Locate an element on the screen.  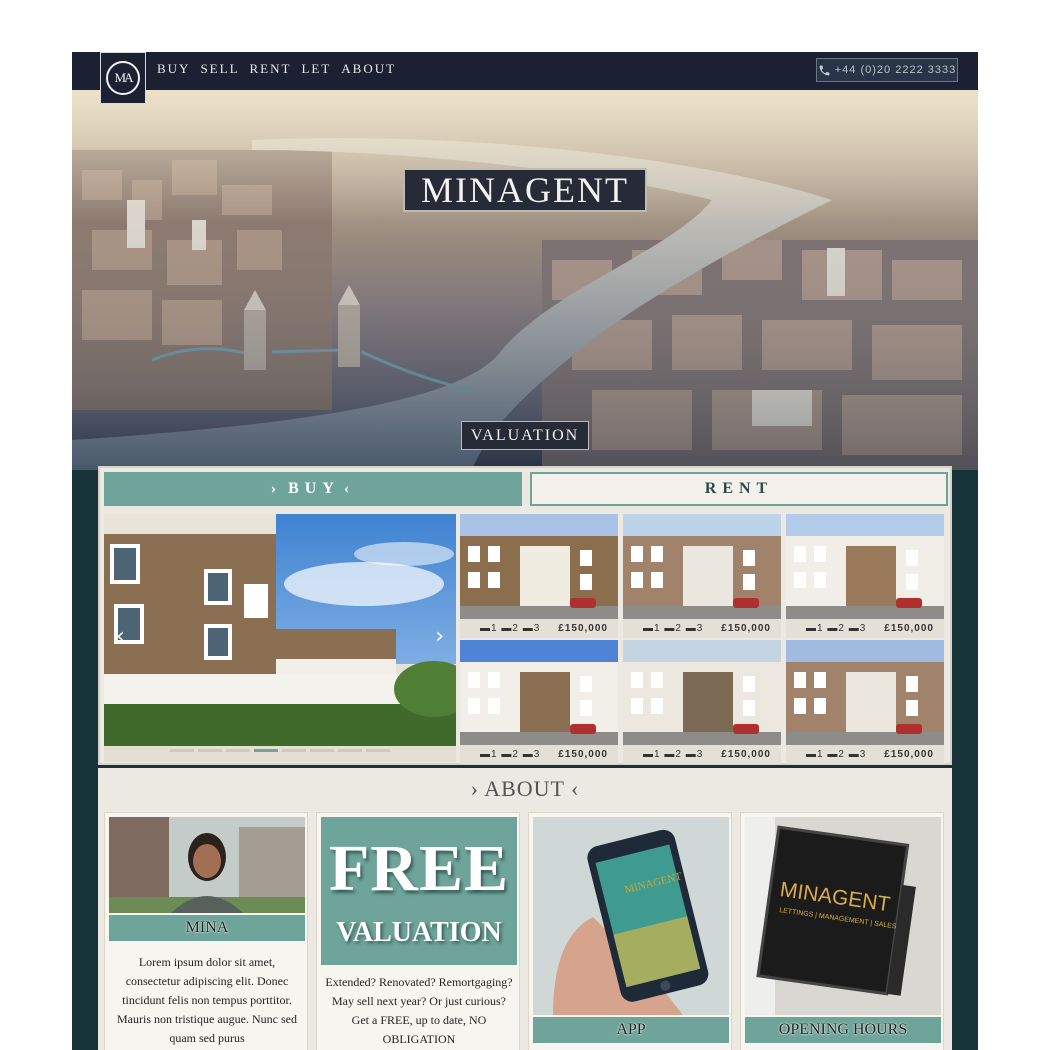
main-nav: BUY SELL RENT LET ABOUT is located at coordinates (276, 69).